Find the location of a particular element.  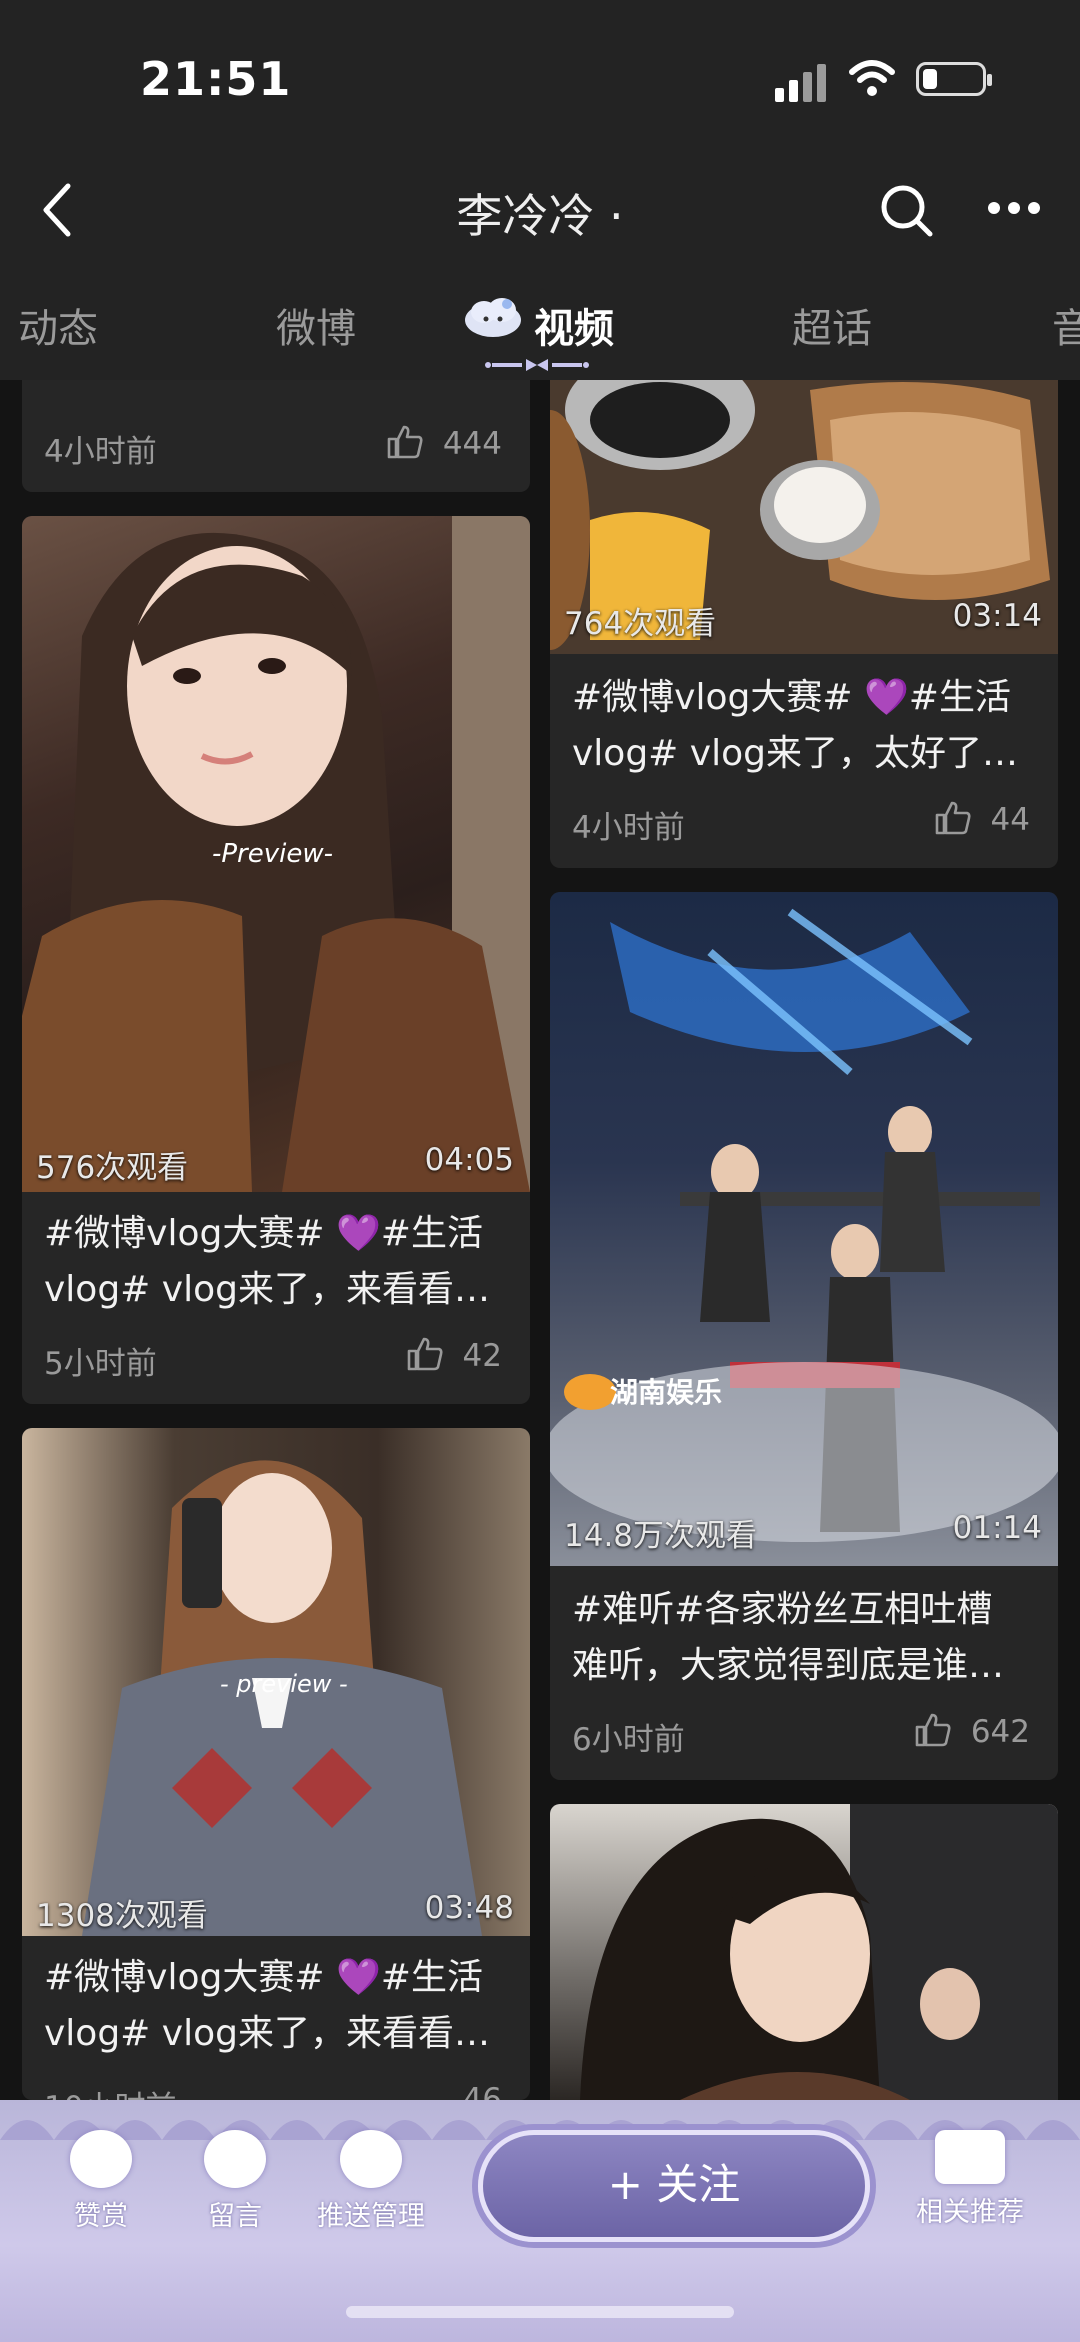

cloud-sticker-icon is located at coordinates (493, 317).